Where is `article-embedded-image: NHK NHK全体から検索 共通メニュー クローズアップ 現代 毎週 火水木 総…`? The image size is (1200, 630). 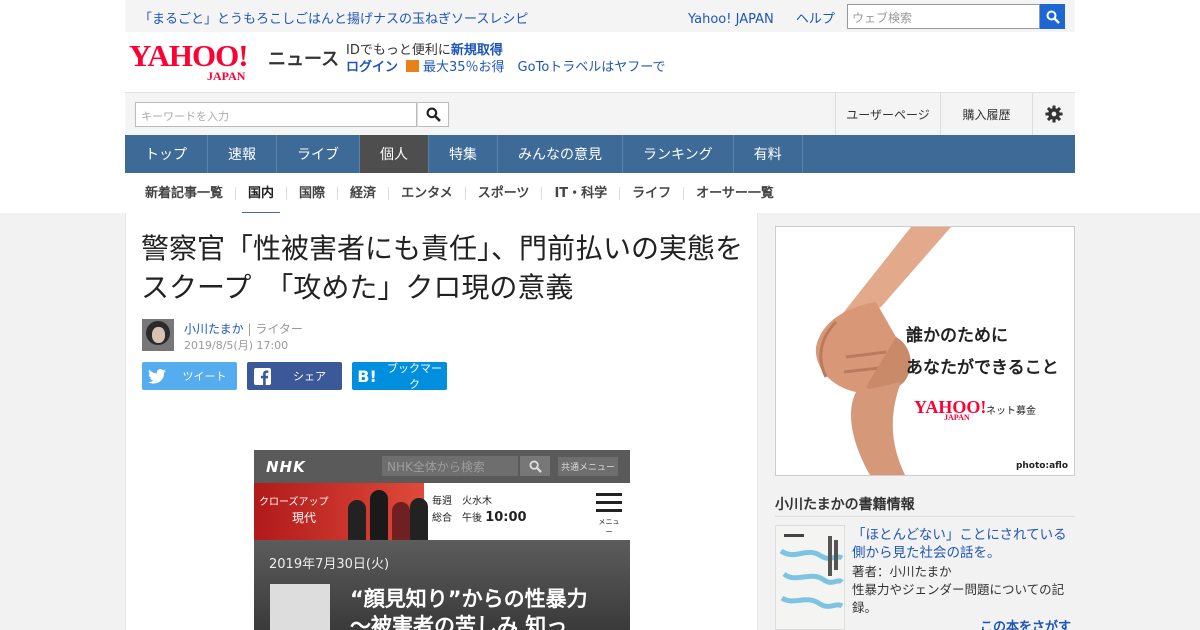 article-embedded-image: NHK NHK全体から検索 共通メニュー クローズアップ 現代 毎週 火水木 総… is located at coordinates (442, 540).